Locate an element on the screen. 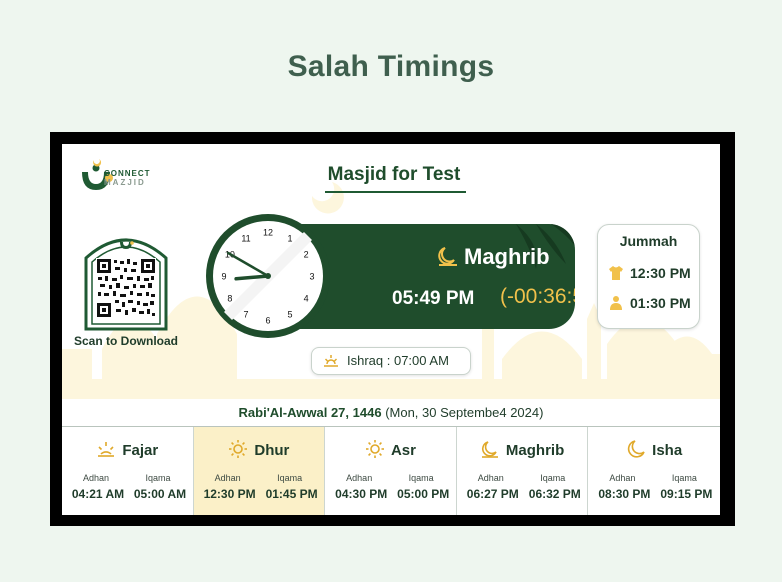  adhan-time: 08:30 PM is located at coordinates (624, 494).